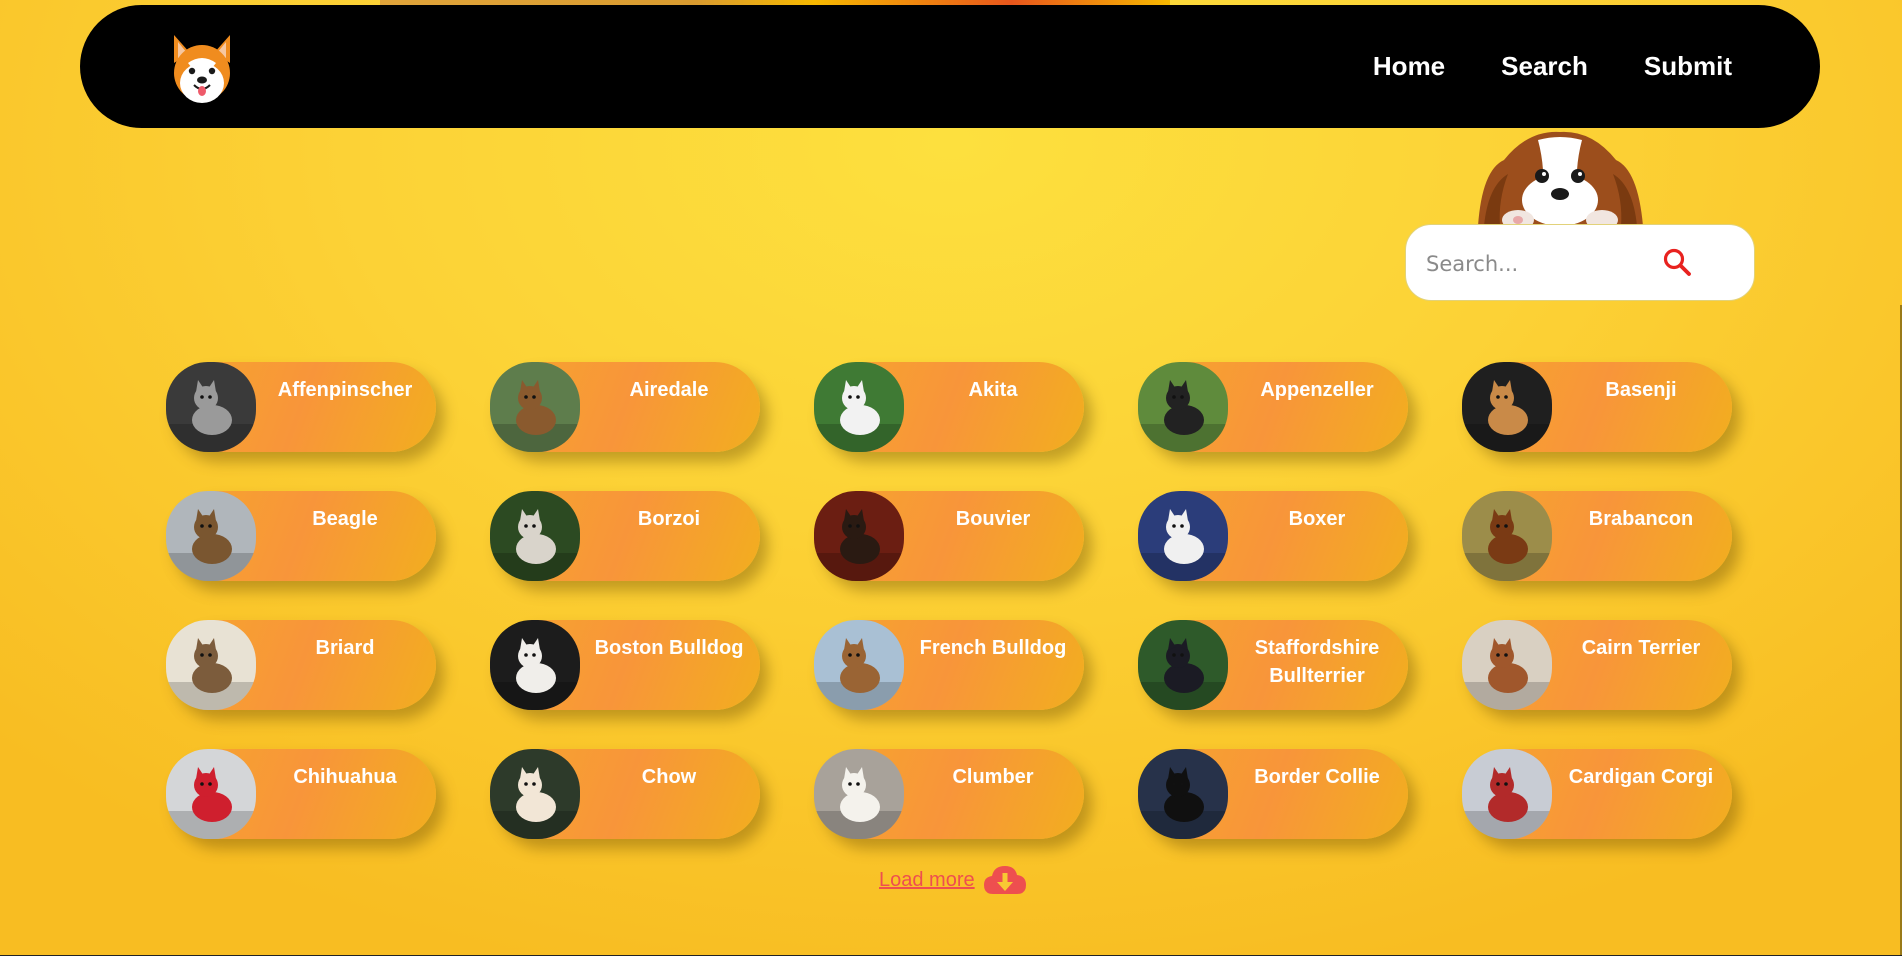 The width and height of the screenshot is (1902, 956). What do you see at coordinates (1317, 390) in the screenshot?
I see `breed-name: Appenzeller` at bounding box center [1317, 390].